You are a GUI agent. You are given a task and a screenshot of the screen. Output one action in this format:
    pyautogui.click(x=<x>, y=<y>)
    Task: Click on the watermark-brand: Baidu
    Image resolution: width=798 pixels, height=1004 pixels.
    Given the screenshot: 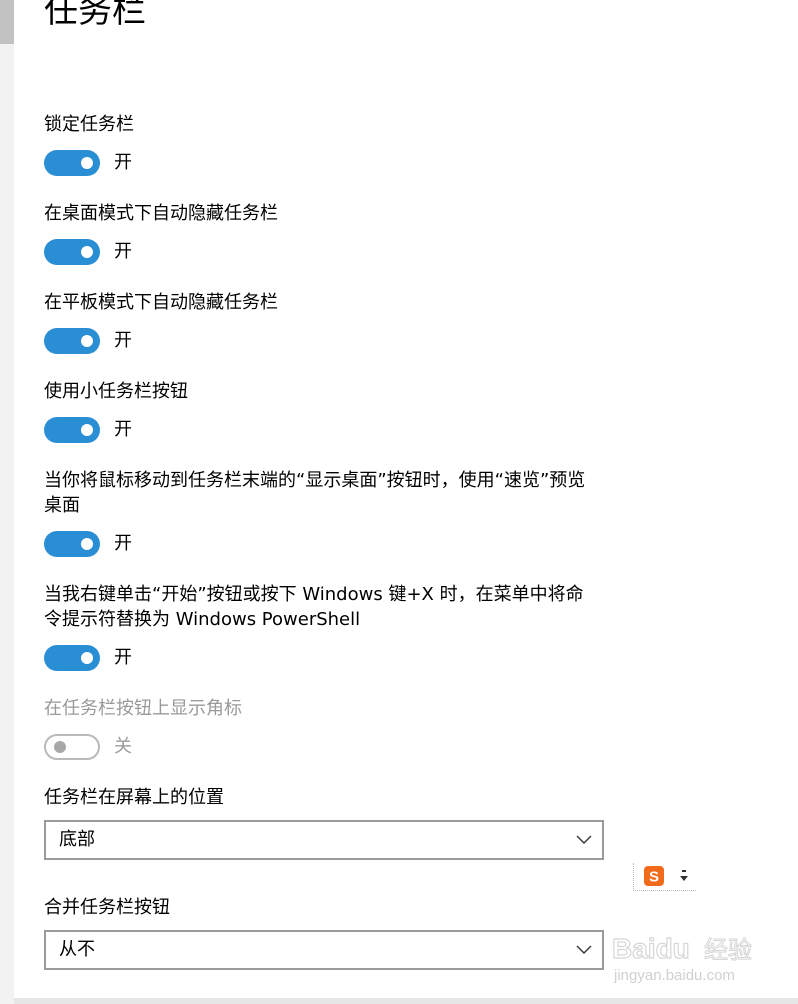 What is the action you would take?
    pyautogui.click(x=651, y=948)
    